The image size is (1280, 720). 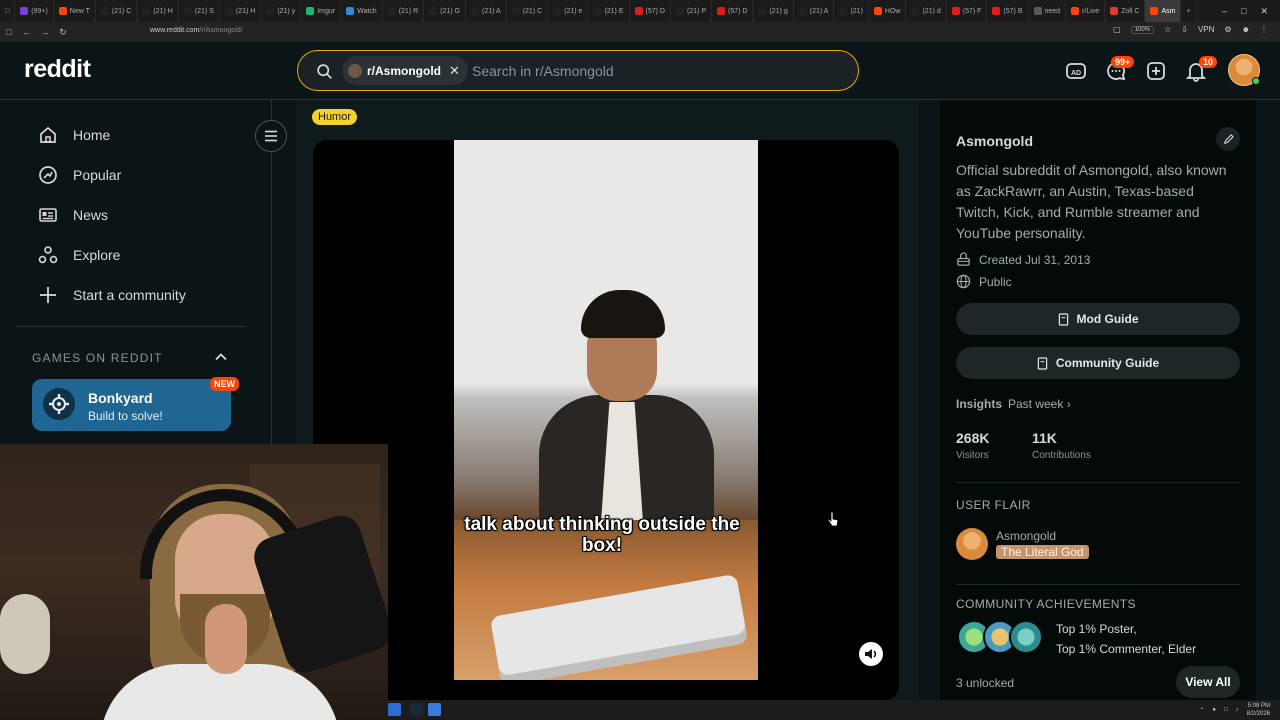 What do you see at coordinates (1042, 552) in the screenshot?
I see `flair-tag: The Literal God` at bounding box center [1042, 552].